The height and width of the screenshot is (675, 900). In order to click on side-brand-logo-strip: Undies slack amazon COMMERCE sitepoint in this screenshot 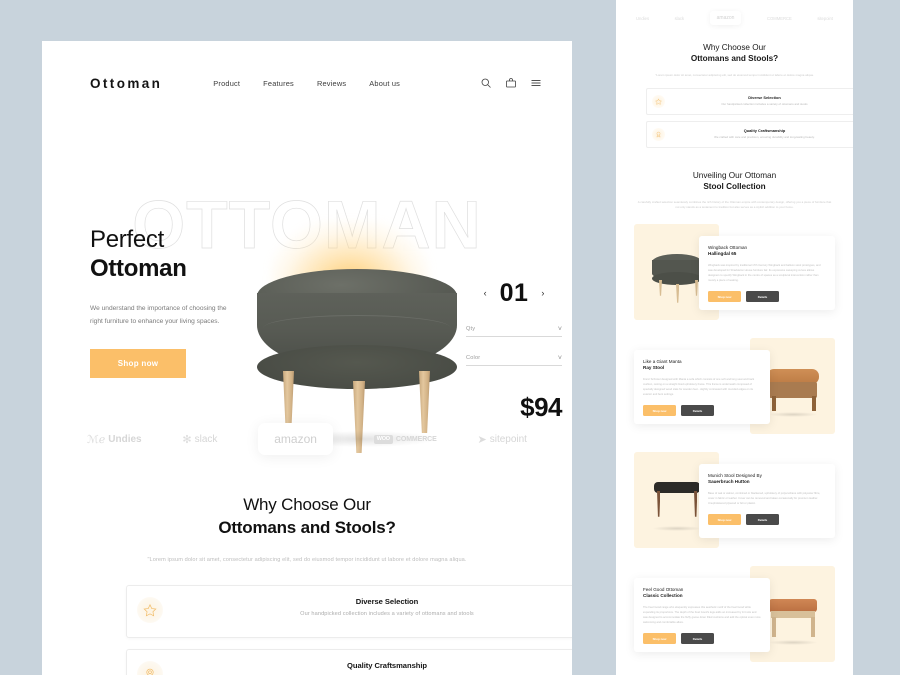, I will do `click(734, 13)`.